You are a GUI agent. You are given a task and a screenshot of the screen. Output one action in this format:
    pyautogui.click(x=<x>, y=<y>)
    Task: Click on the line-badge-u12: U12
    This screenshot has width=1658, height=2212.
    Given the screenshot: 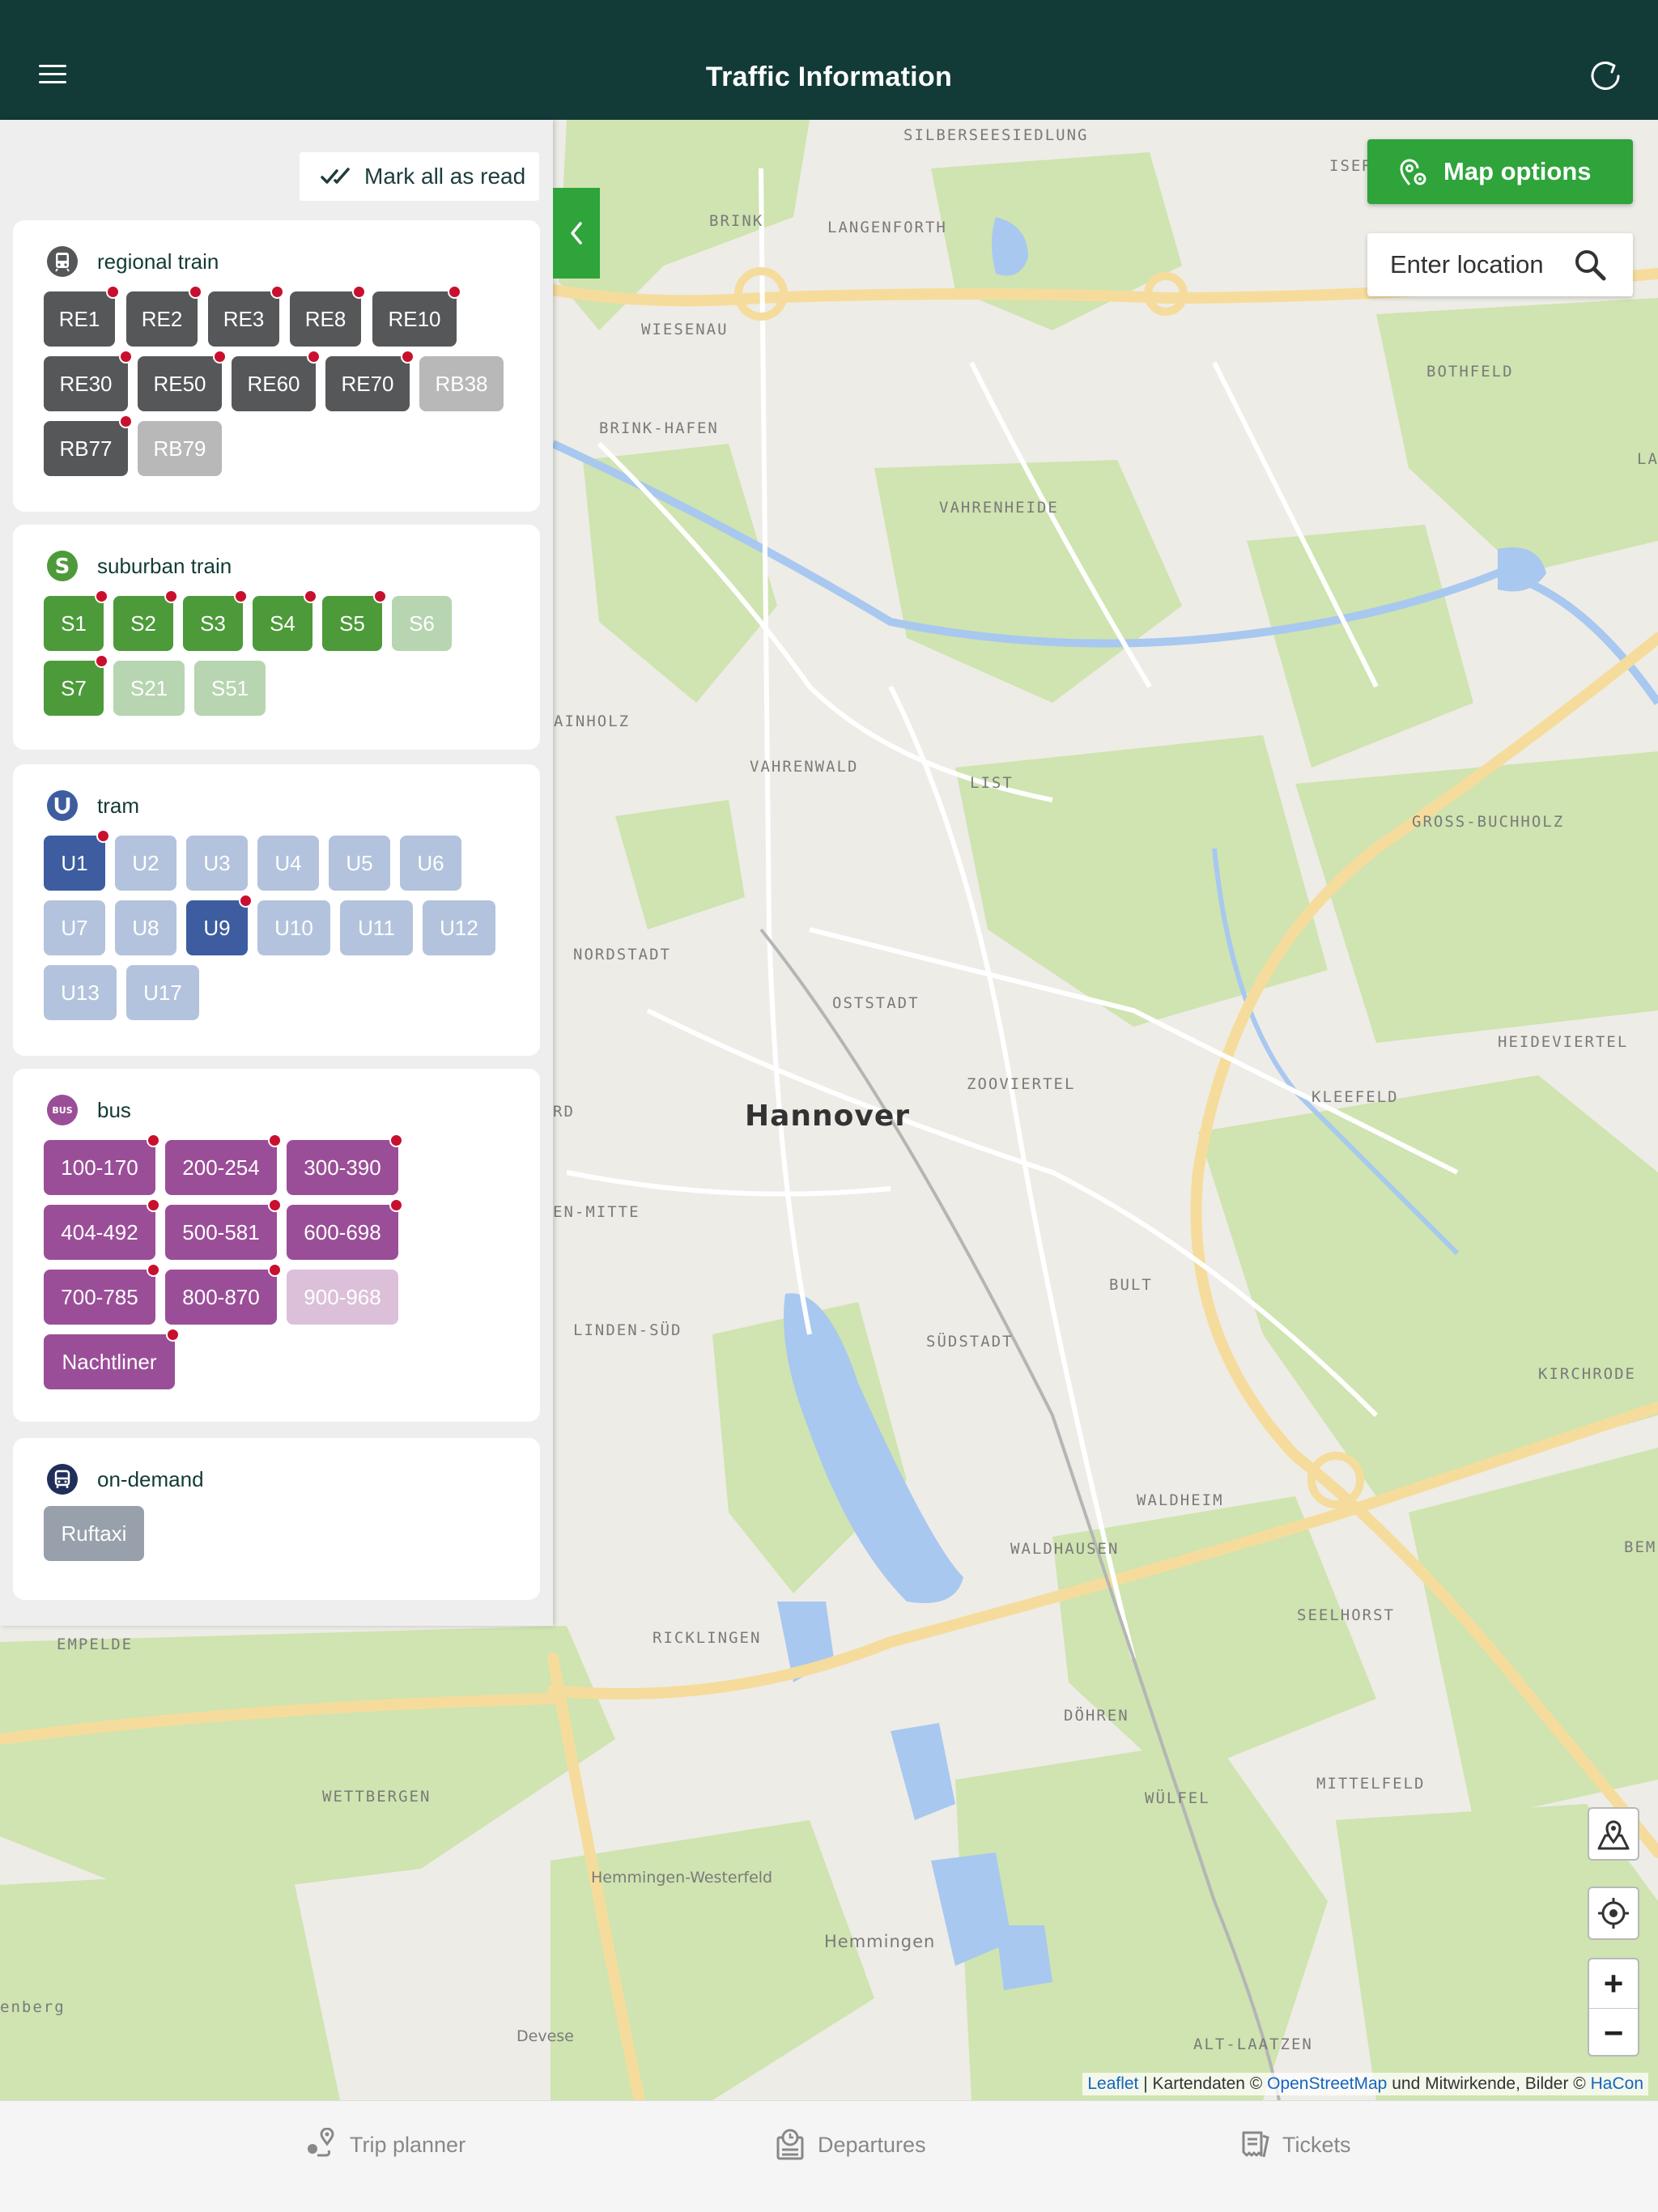 What is the action you would take?
    pyautogui.click(x=459, y=927)
    